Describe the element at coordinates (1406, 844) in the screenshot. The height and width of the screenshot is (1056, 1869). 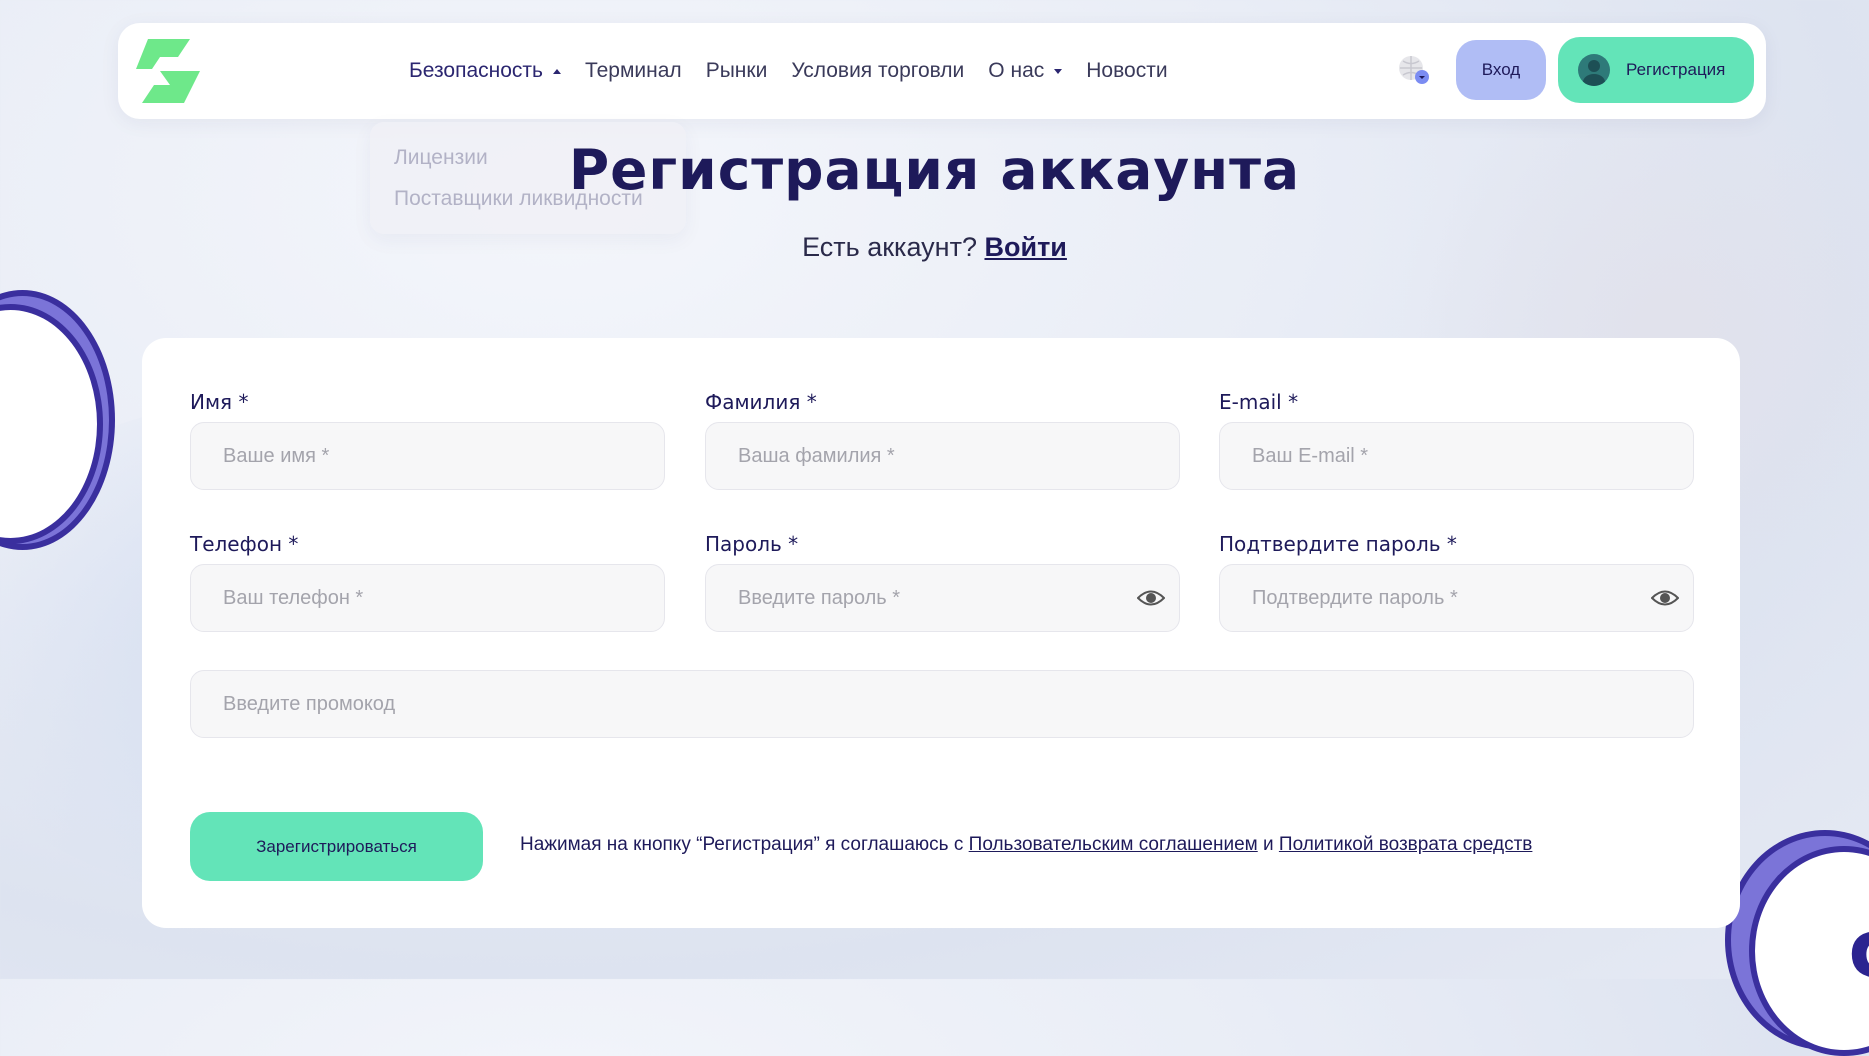
I see `refund-policy-link: Политикой возврата средств` at that location.